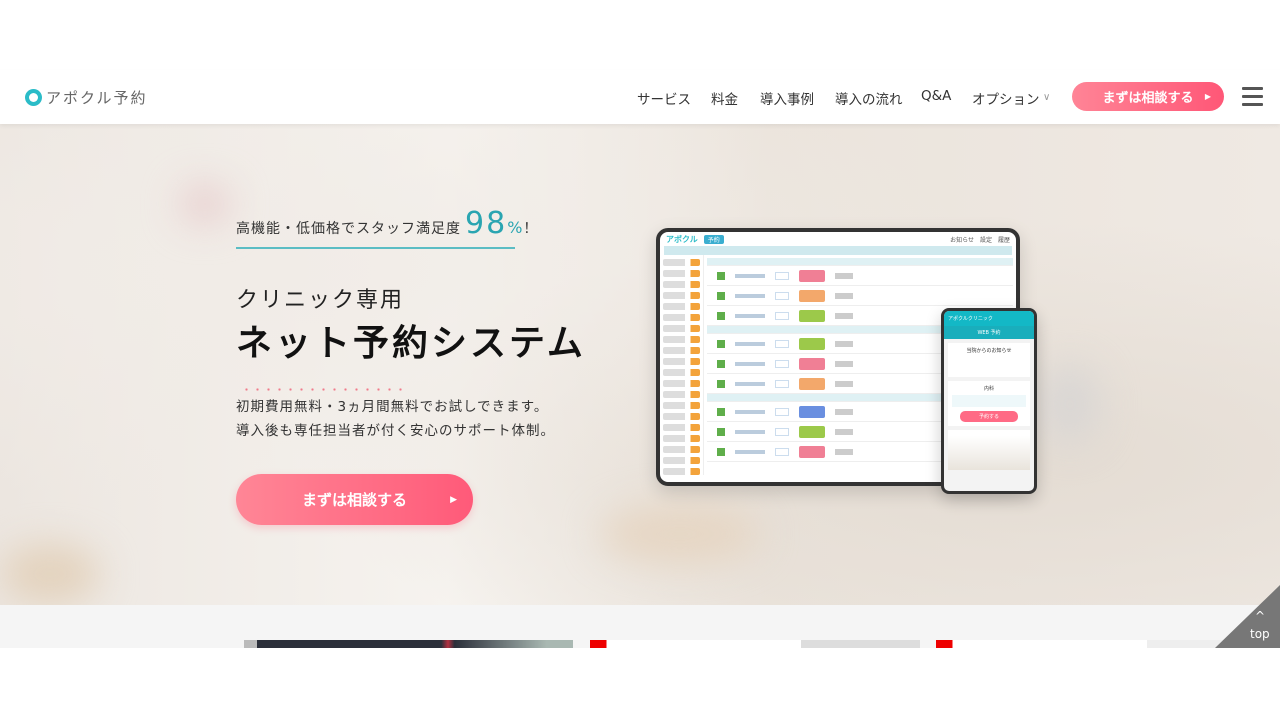 This screenshot has height=720, width=1280. I want to click on tagline-text: 高機能・低価格でスタッフ満足度, so click(348, 229).